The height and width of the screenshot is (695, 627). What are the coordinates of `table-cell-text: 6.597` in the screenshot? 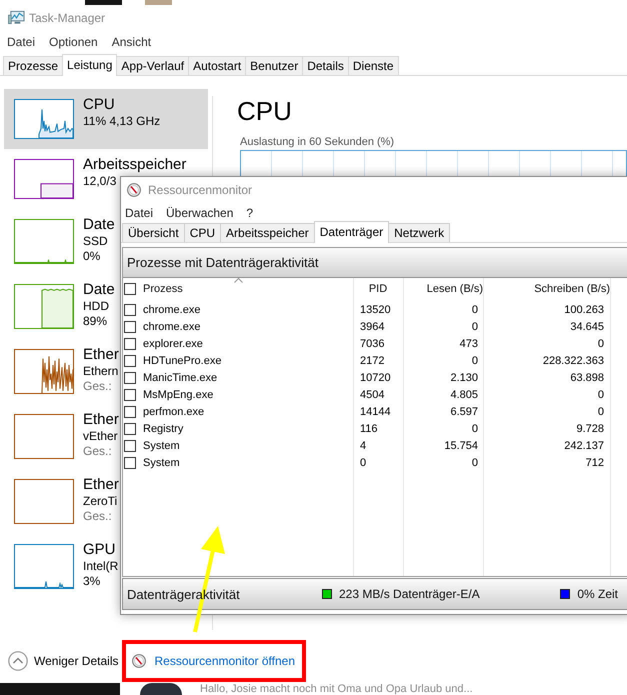 It's located at (464, 412).